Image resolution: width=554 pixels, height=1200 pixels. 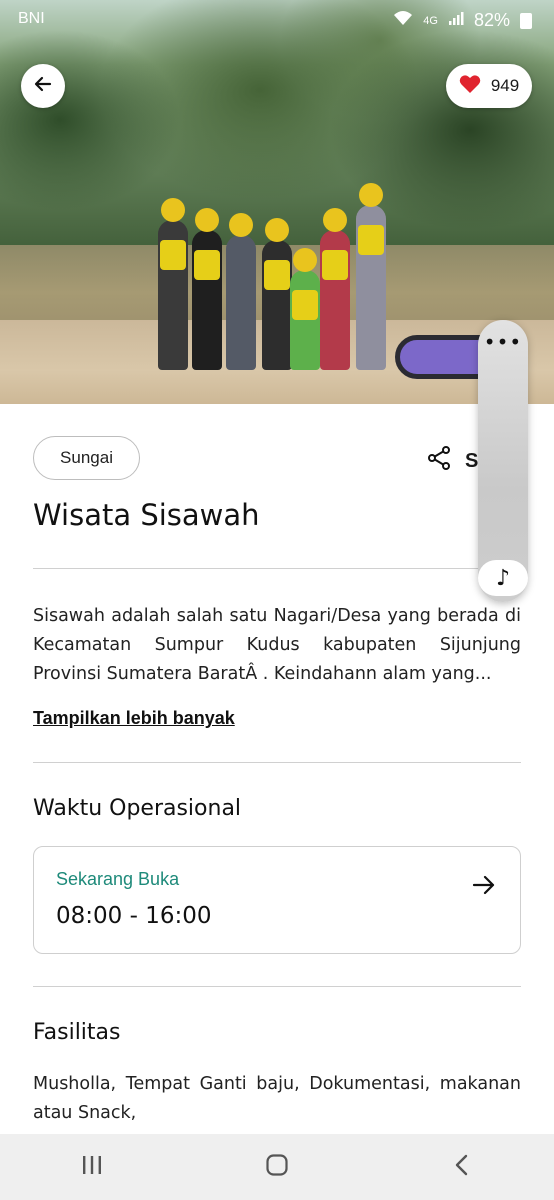 What do you see at coordinates (430, 20) in the screenshot?
I see `network-label: 4G` at bounding box center [430, 20].